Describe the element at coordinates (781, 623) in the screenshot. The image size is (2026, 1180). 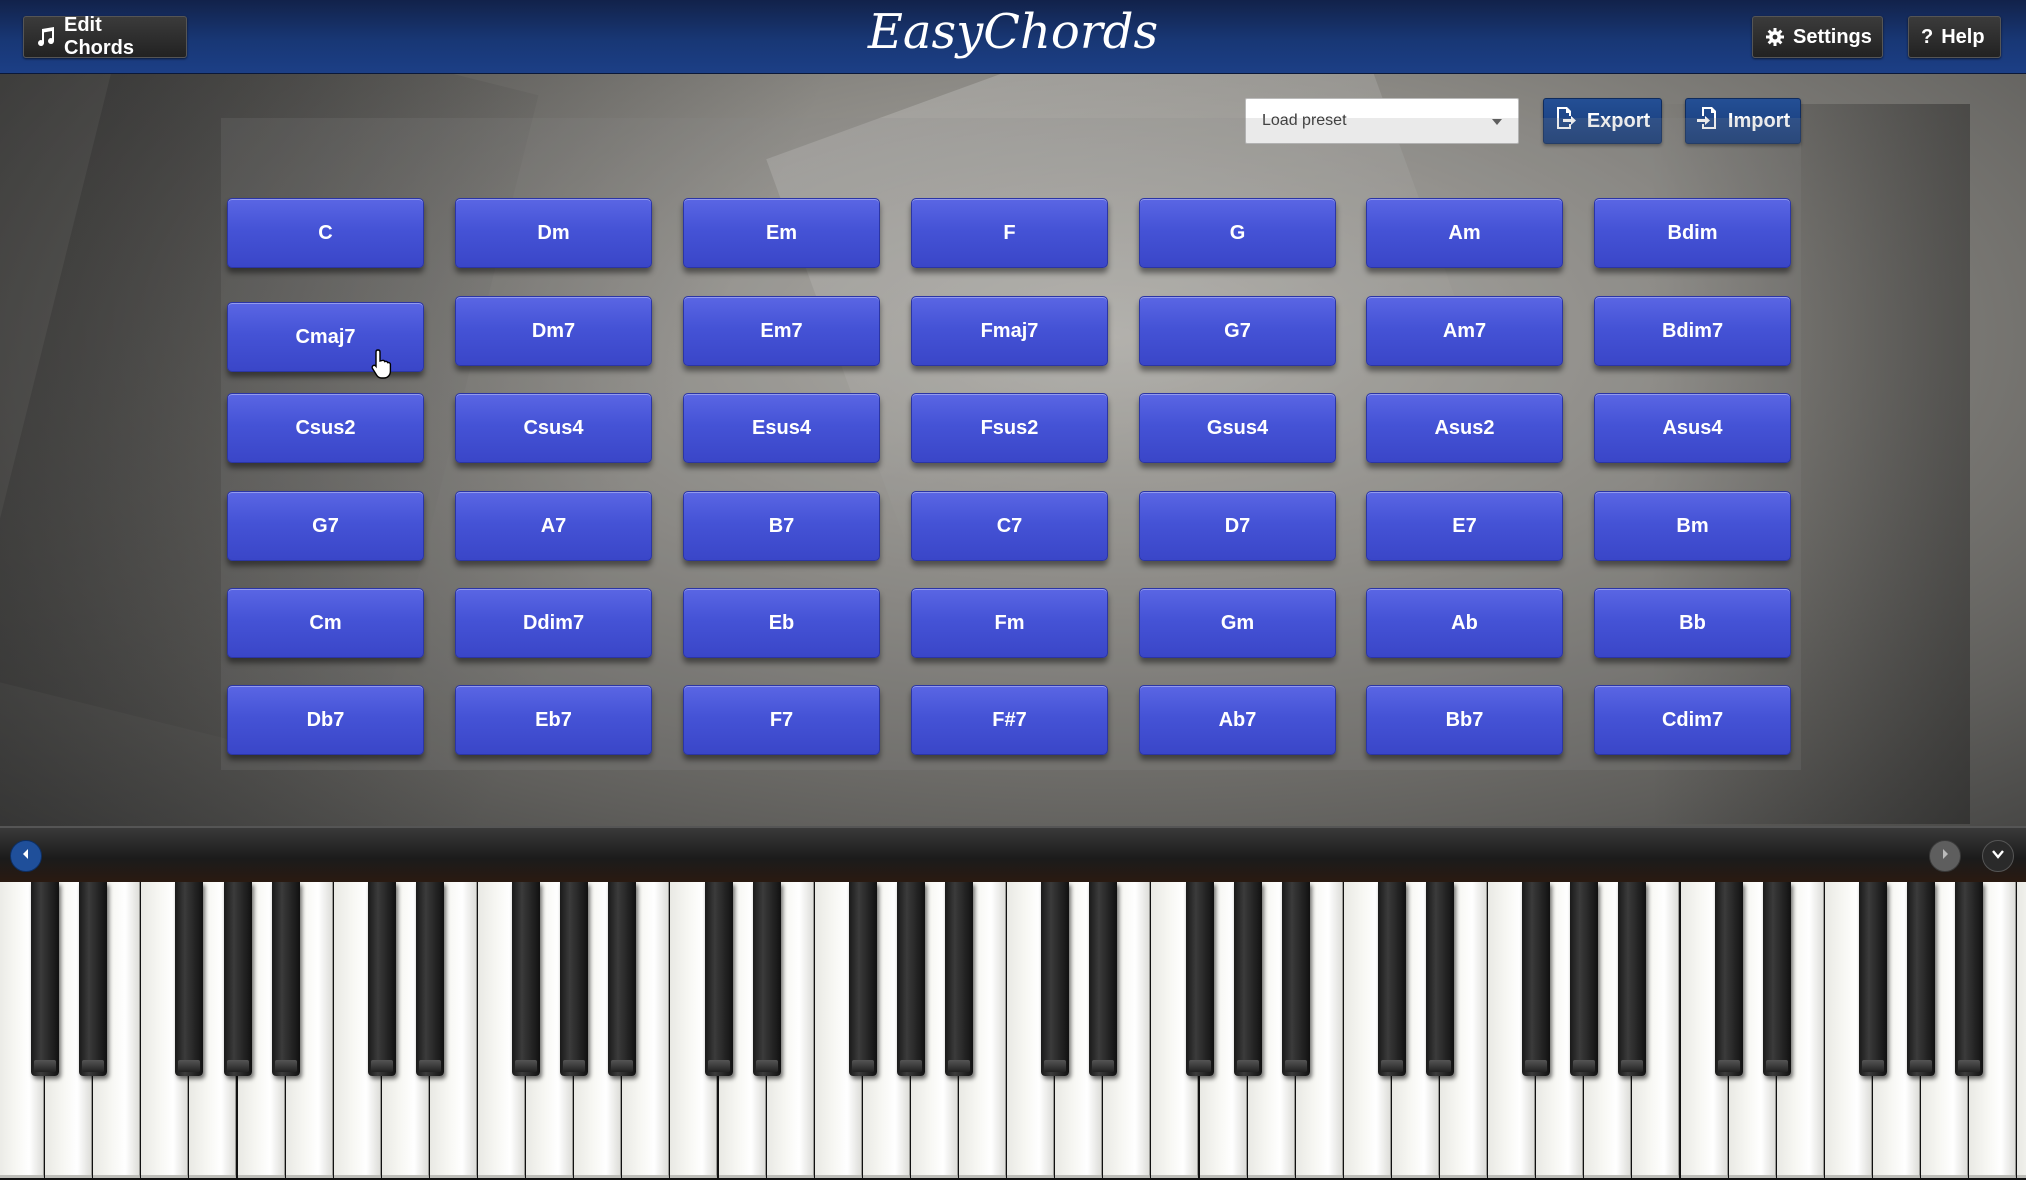
I see `chord-button: Eb` at that location.